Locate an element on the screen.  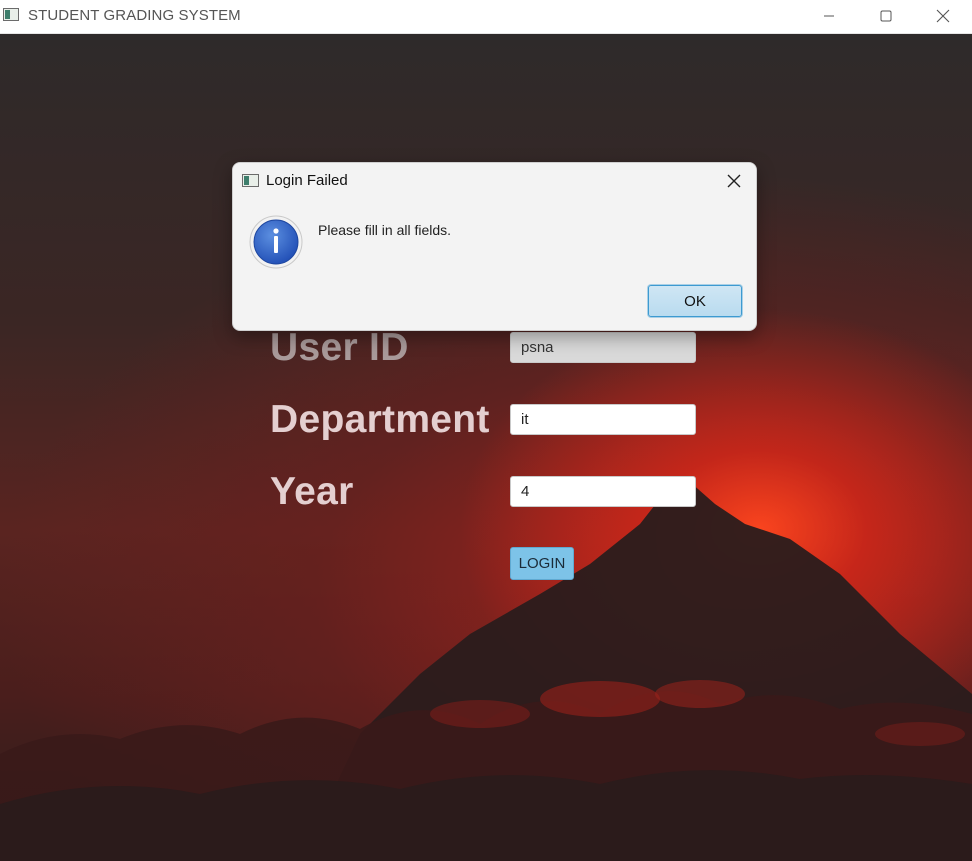
department-input: it is located at coordinates (603, 419).